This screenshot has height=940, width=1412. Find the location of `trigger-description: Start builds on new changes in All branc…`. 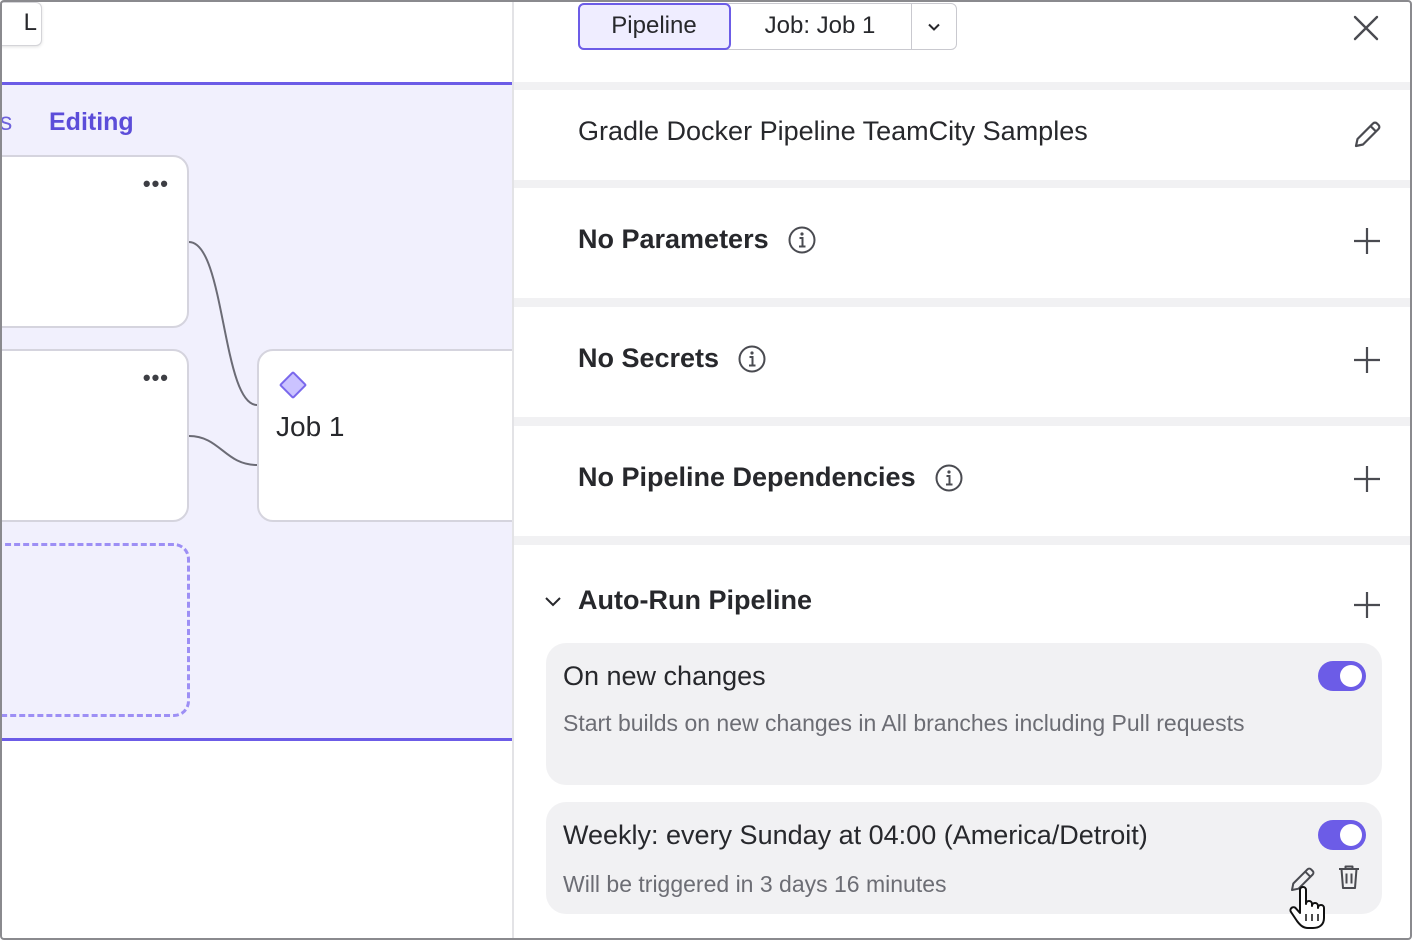

trigger-description: Start builds on new changes in All branc… is located at coordinates (904, 723).